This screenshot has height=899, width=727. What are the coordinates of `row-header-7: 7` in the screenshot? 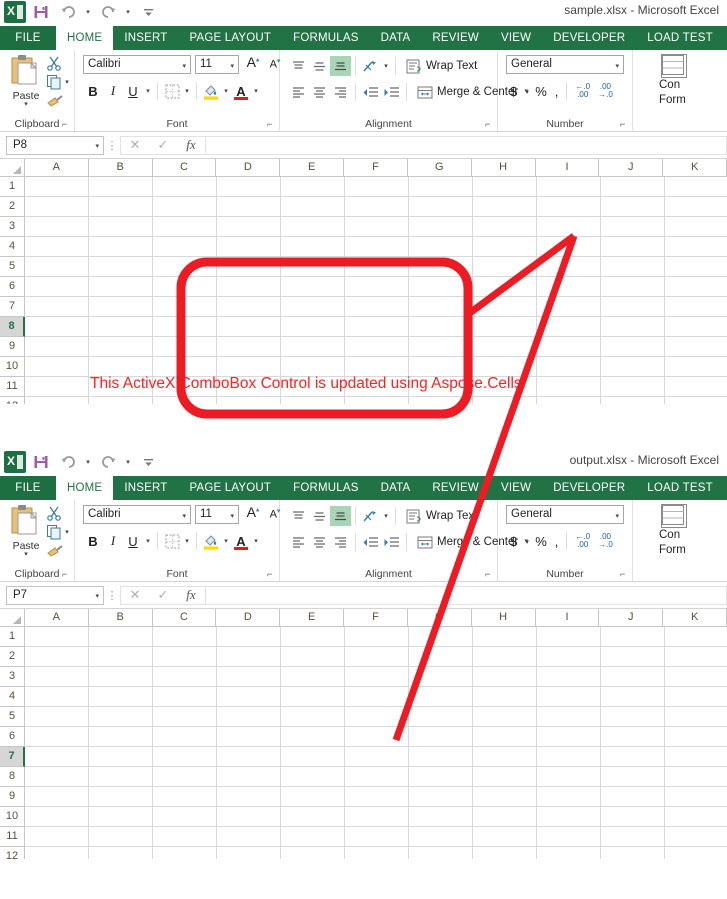 It's located at (12, 757).